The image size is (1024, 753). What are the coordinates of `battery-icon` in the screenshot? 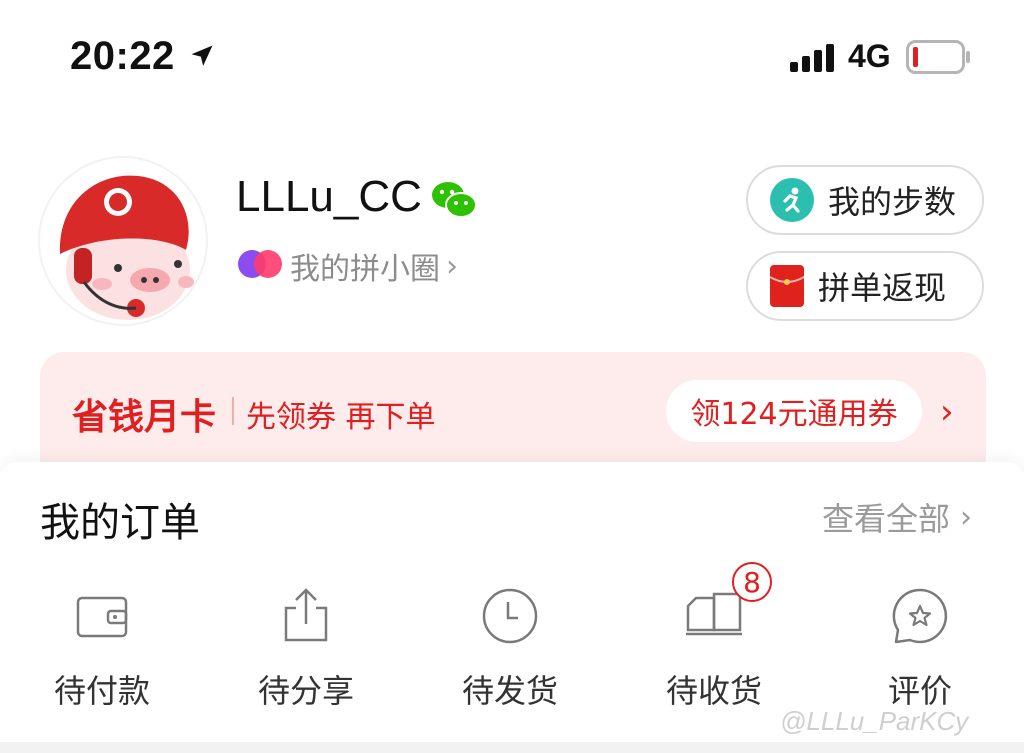 It's located at (938, 57).